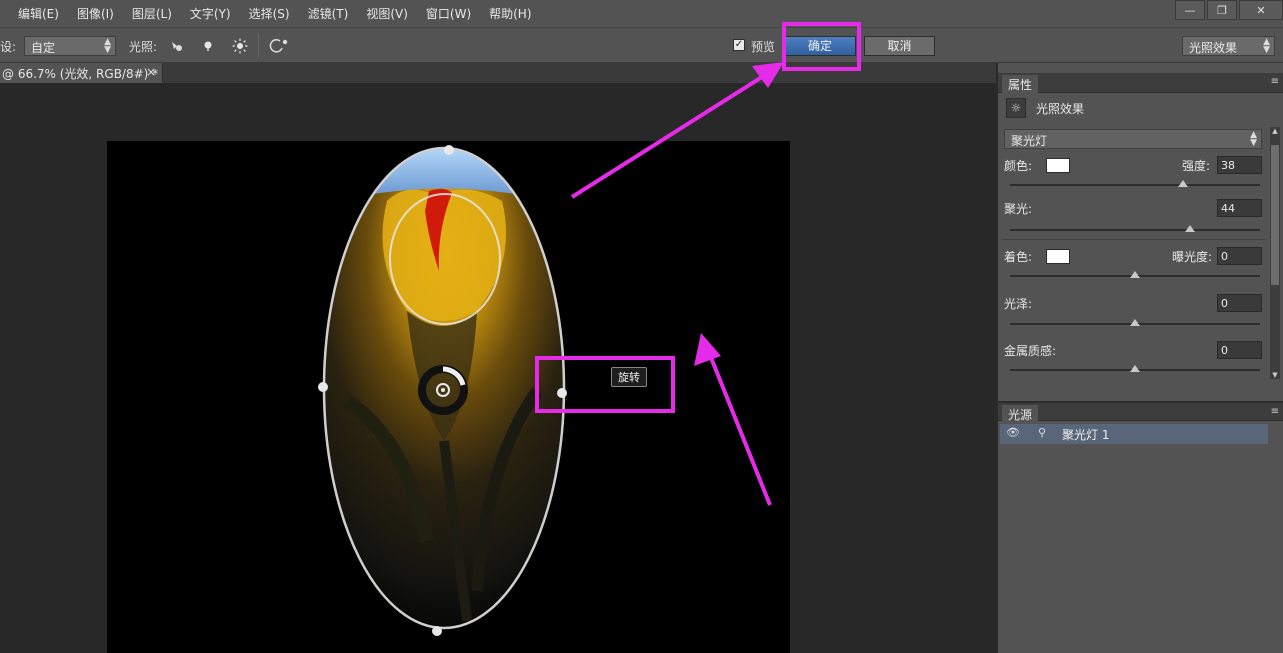 This screenshot has width=1283, height=653. I want to click on gloss-slider, so click(1135, 322).